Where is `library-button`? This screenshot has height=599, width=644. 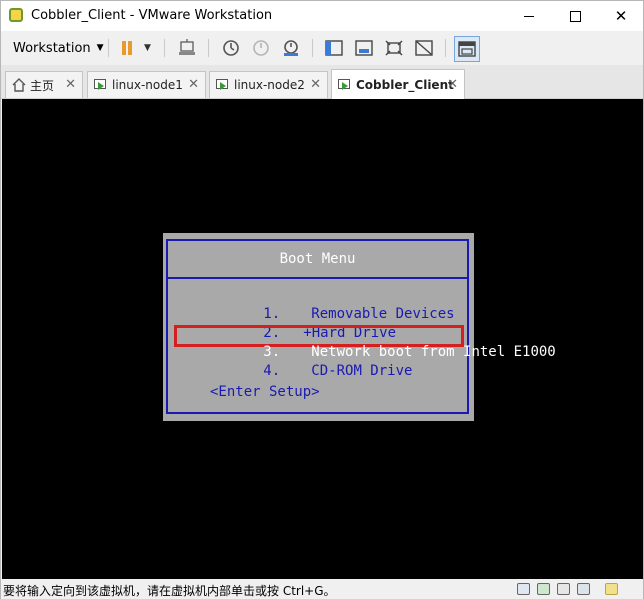
library-button is located at coordinates (467, 49).